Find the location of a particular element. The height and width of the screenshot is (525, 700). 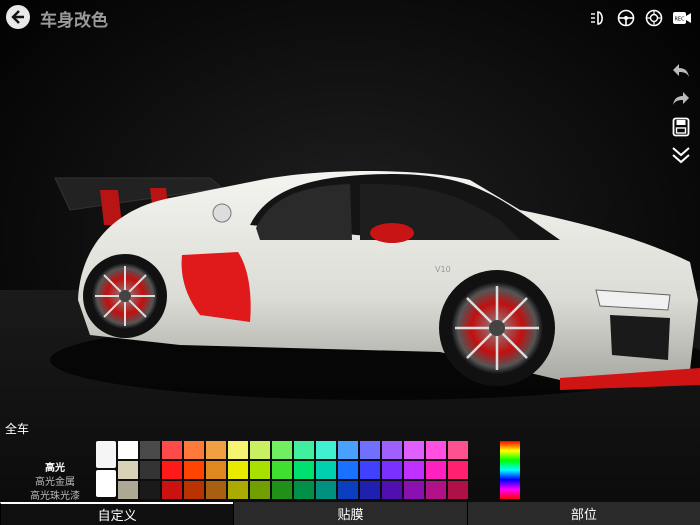

record-button: REC is located at coordinates (682, 18).